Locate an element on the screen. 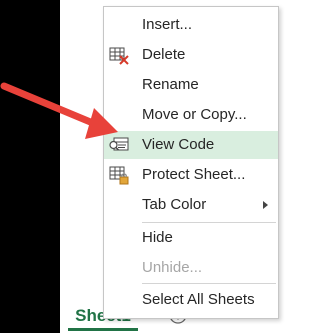 Image resolution: width=320 pixels, height=333 pixels. menu-item-delete: Delete is located at coordinates (191, 55).